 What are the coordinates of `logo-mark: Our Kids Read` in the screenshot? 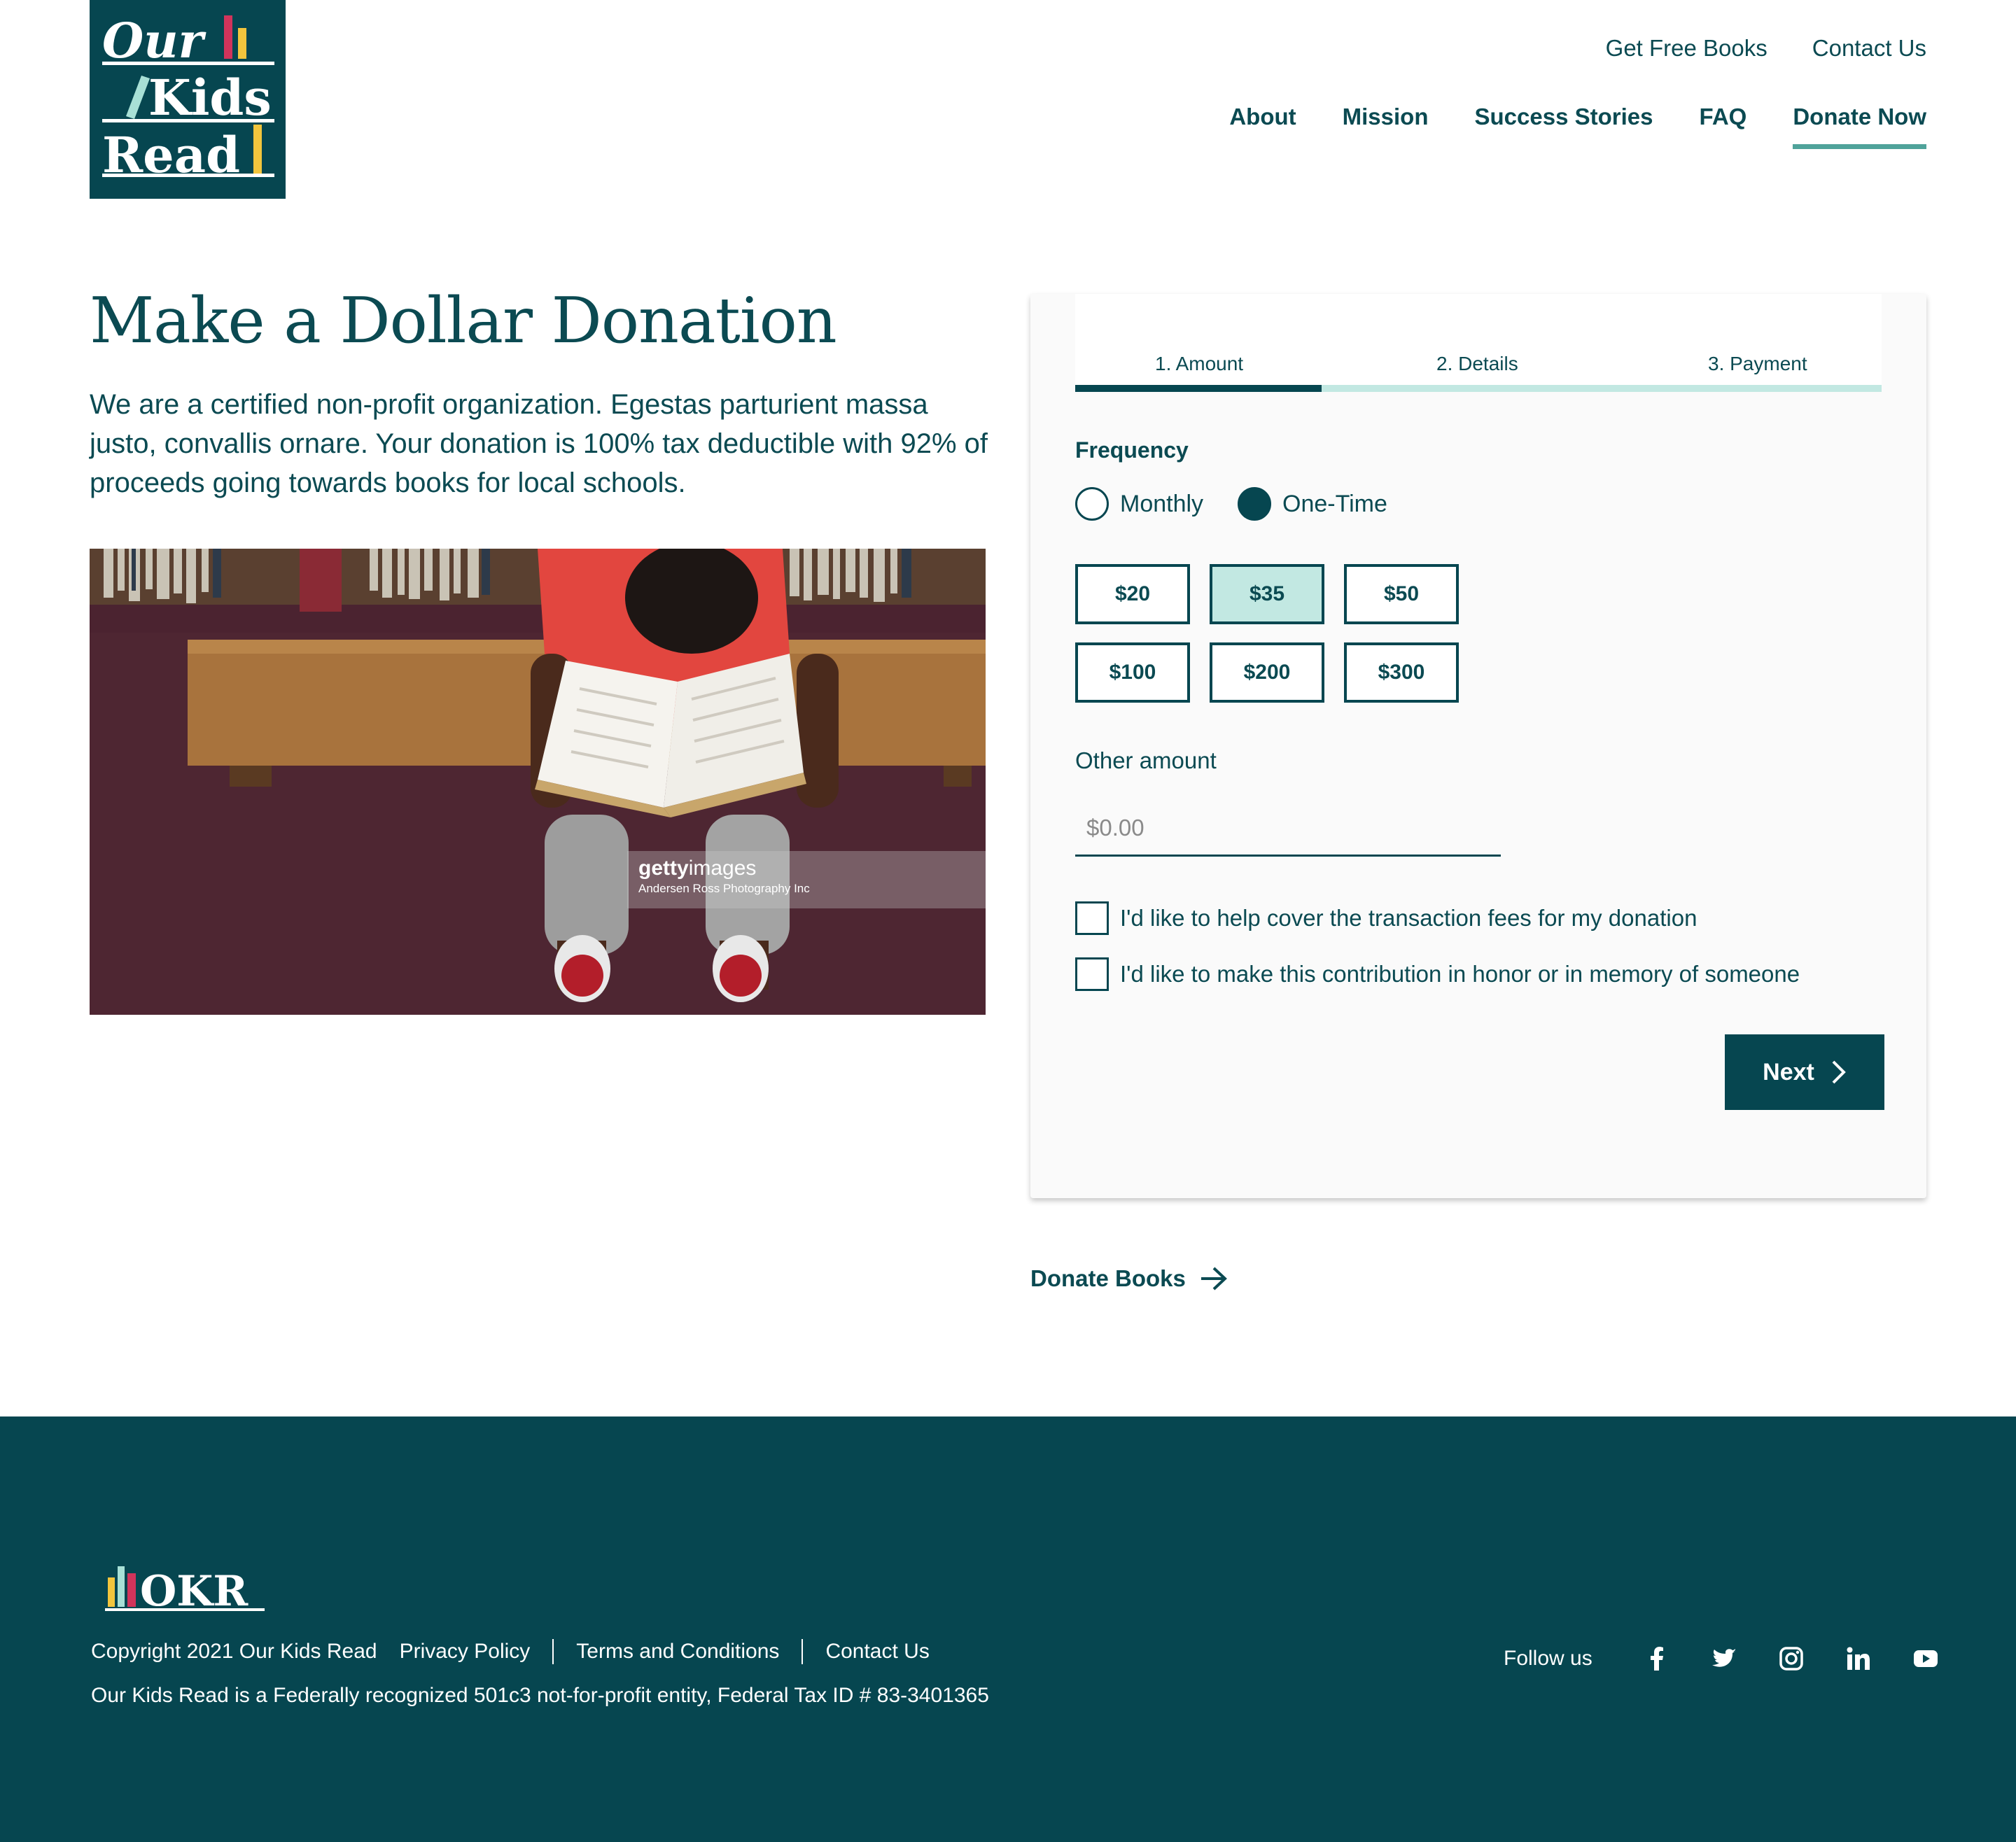 It's located at (188, 98).